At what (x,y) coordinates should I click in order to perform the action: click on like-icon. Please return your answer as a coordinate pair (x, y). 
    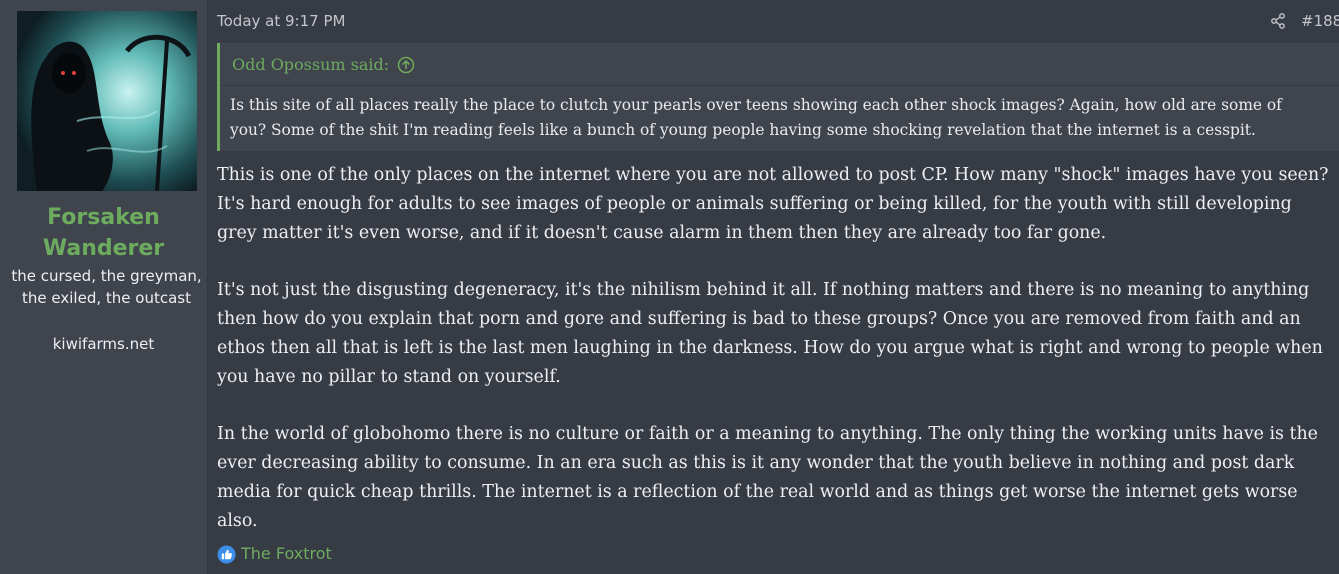
    Looking at the image, I should click on (226, 554).